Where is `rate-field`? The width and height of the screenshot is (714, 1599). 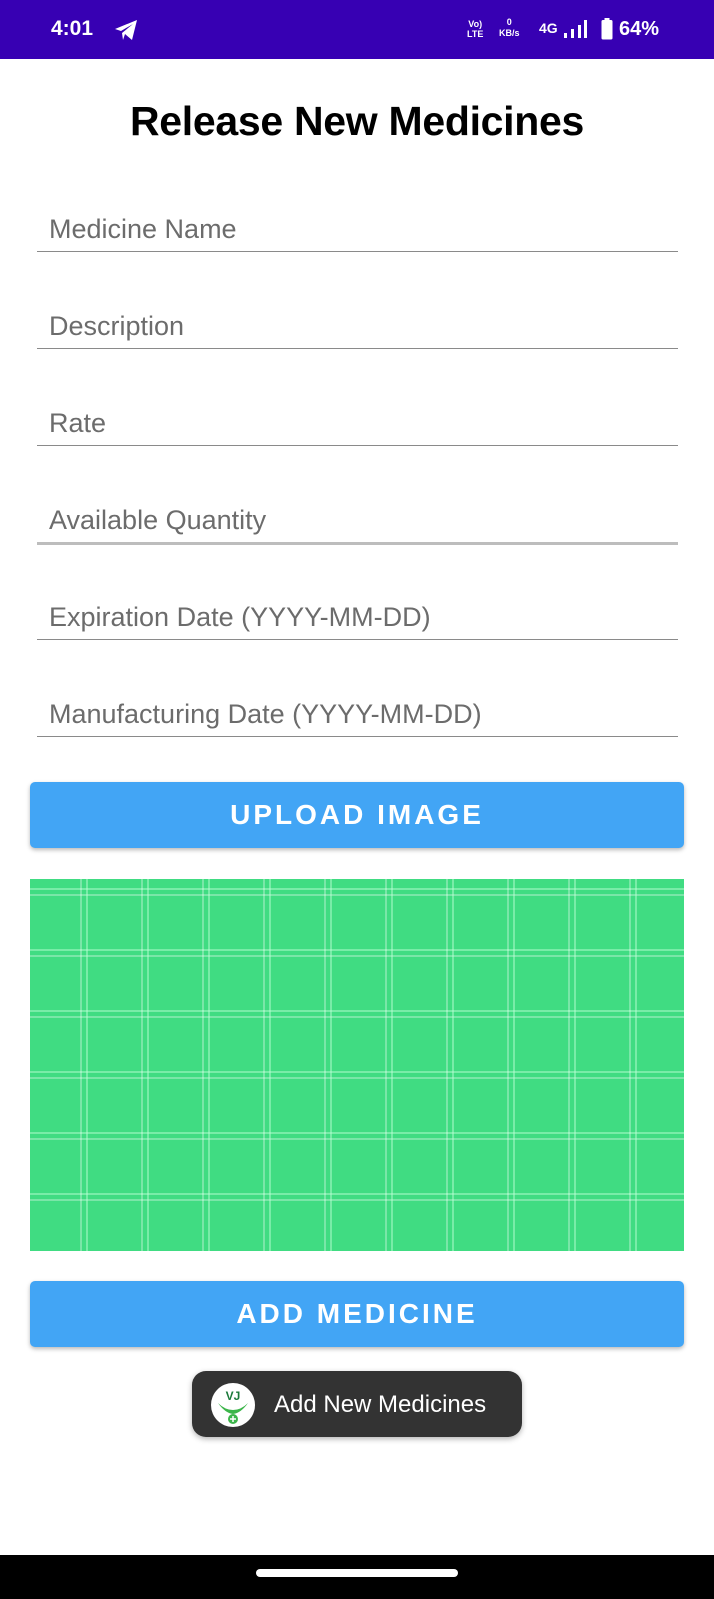 rate-field is located at coordinates (357, 415).